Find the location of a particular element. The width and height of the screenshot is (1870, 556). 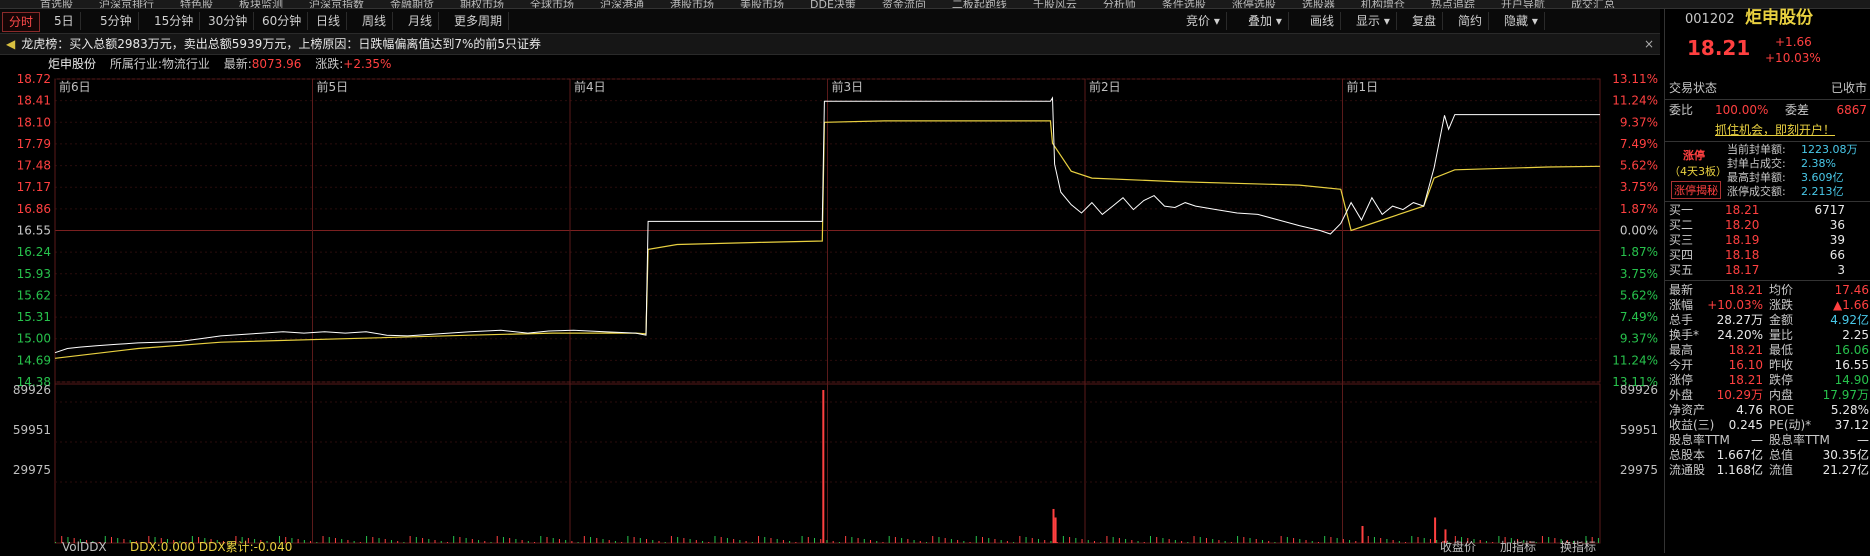

topnav-item: 资金流向 is located at coordinates (904, 4).